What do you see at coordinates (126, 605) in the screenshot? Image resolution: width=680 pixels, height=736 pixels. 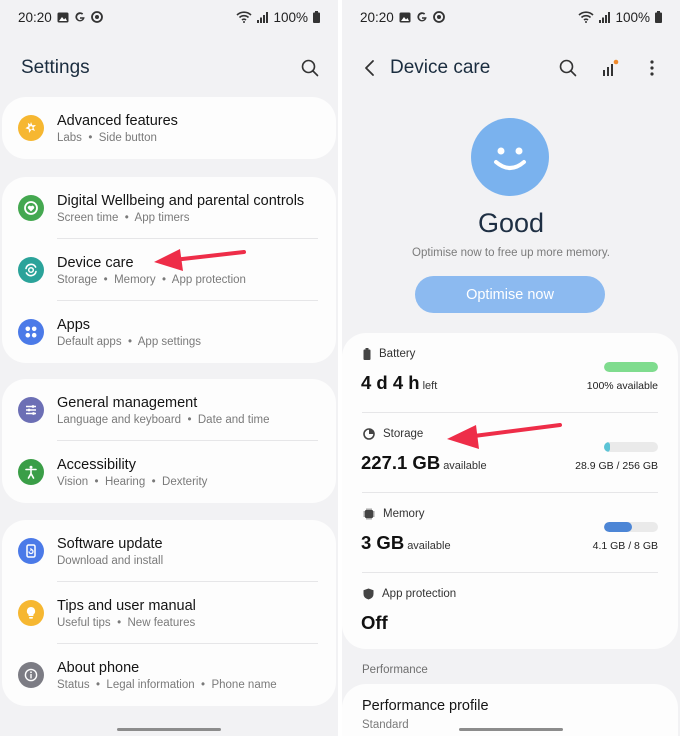 I see `row-title: Tips and user manual` at bounding box center [126, 605].